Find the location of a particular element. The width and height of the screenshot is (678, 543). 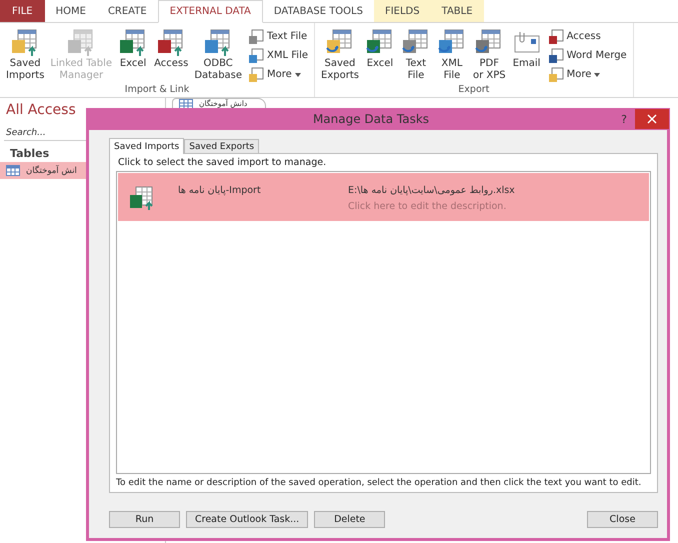

ribbon-tab: TABLE is located at coordinates (457, 11).